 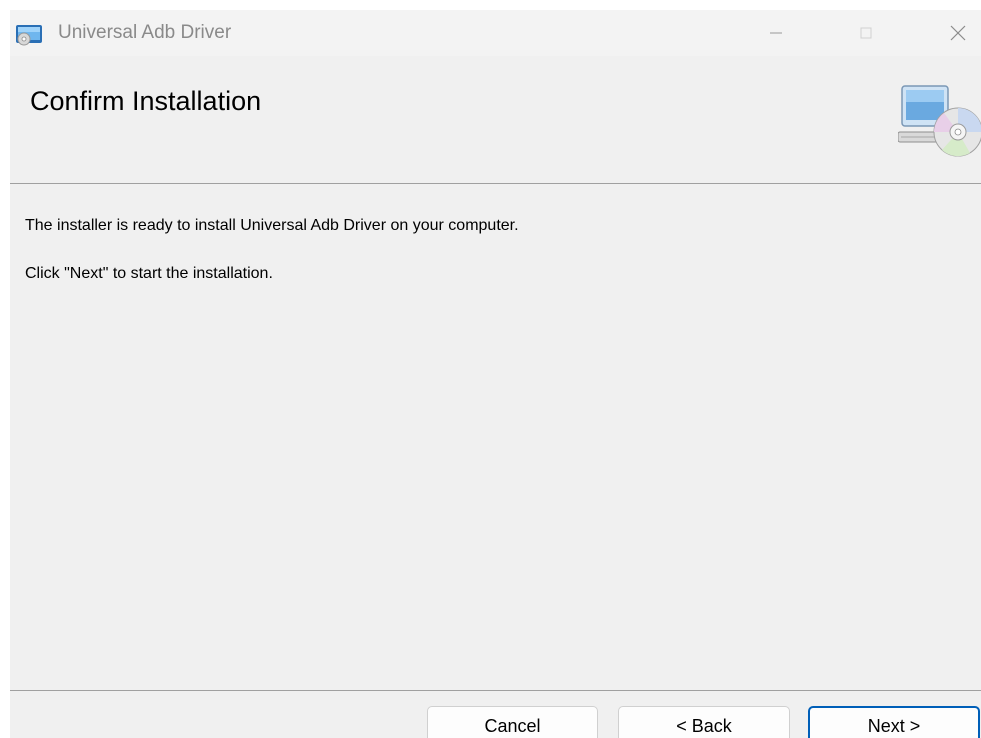 I want to click on maximize-button, so click(x=866, y=33).